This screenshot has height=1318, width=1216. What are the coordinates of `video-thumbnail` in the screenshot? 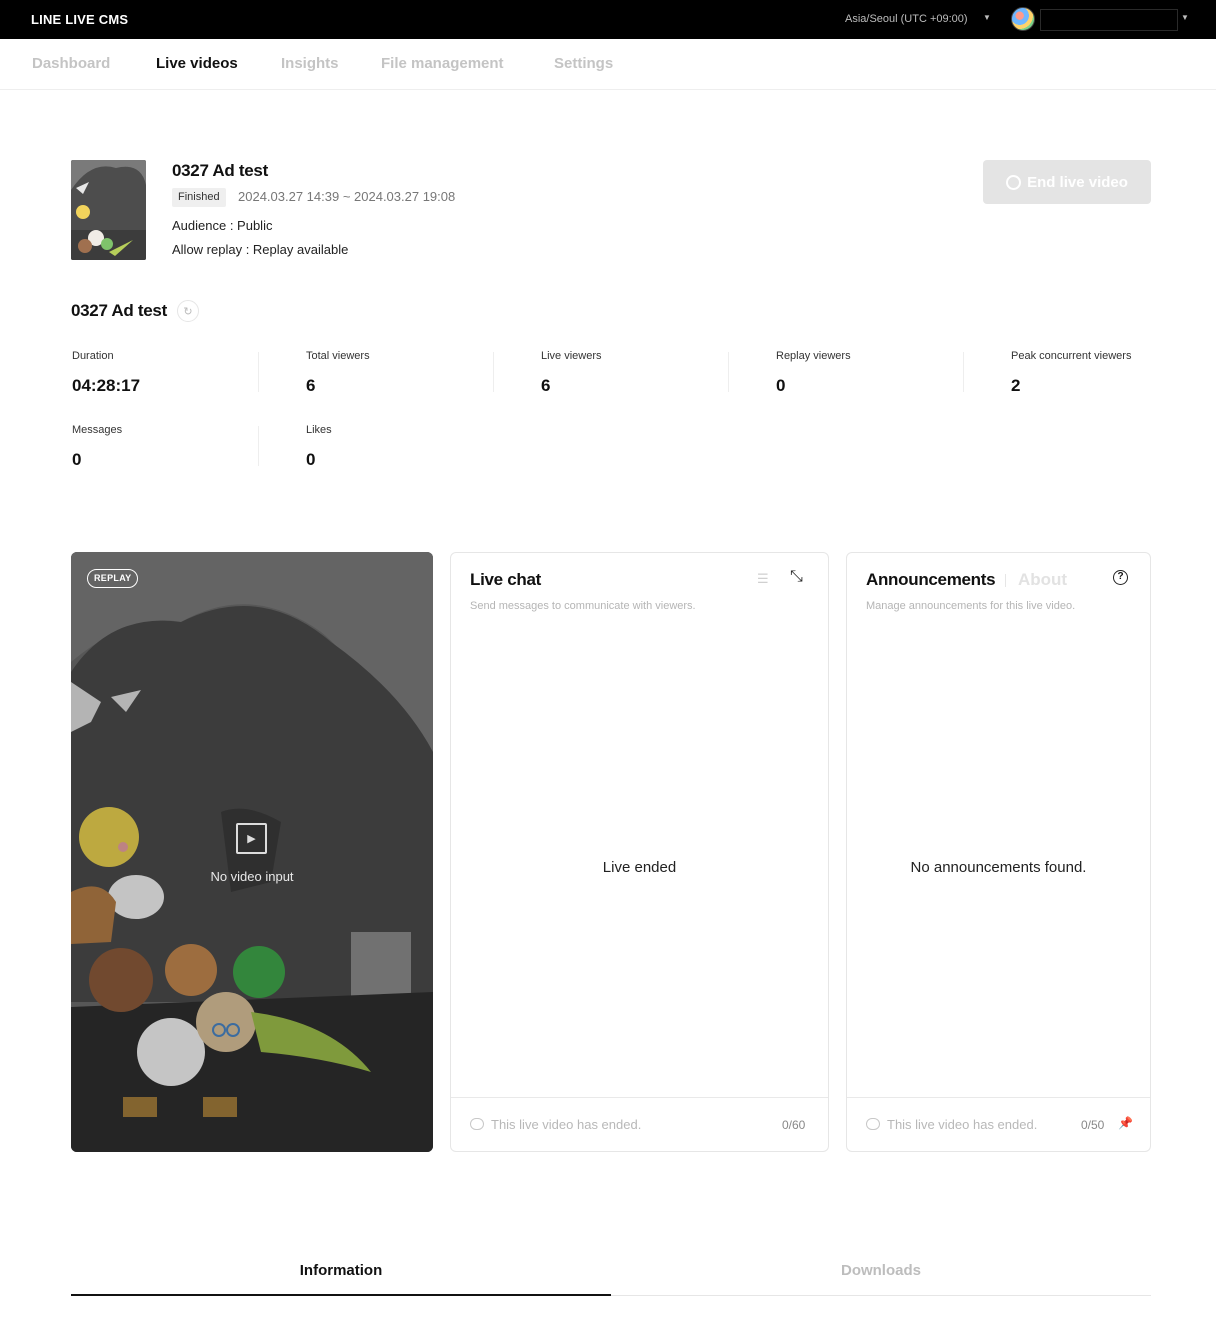 It's located at (108, 210).